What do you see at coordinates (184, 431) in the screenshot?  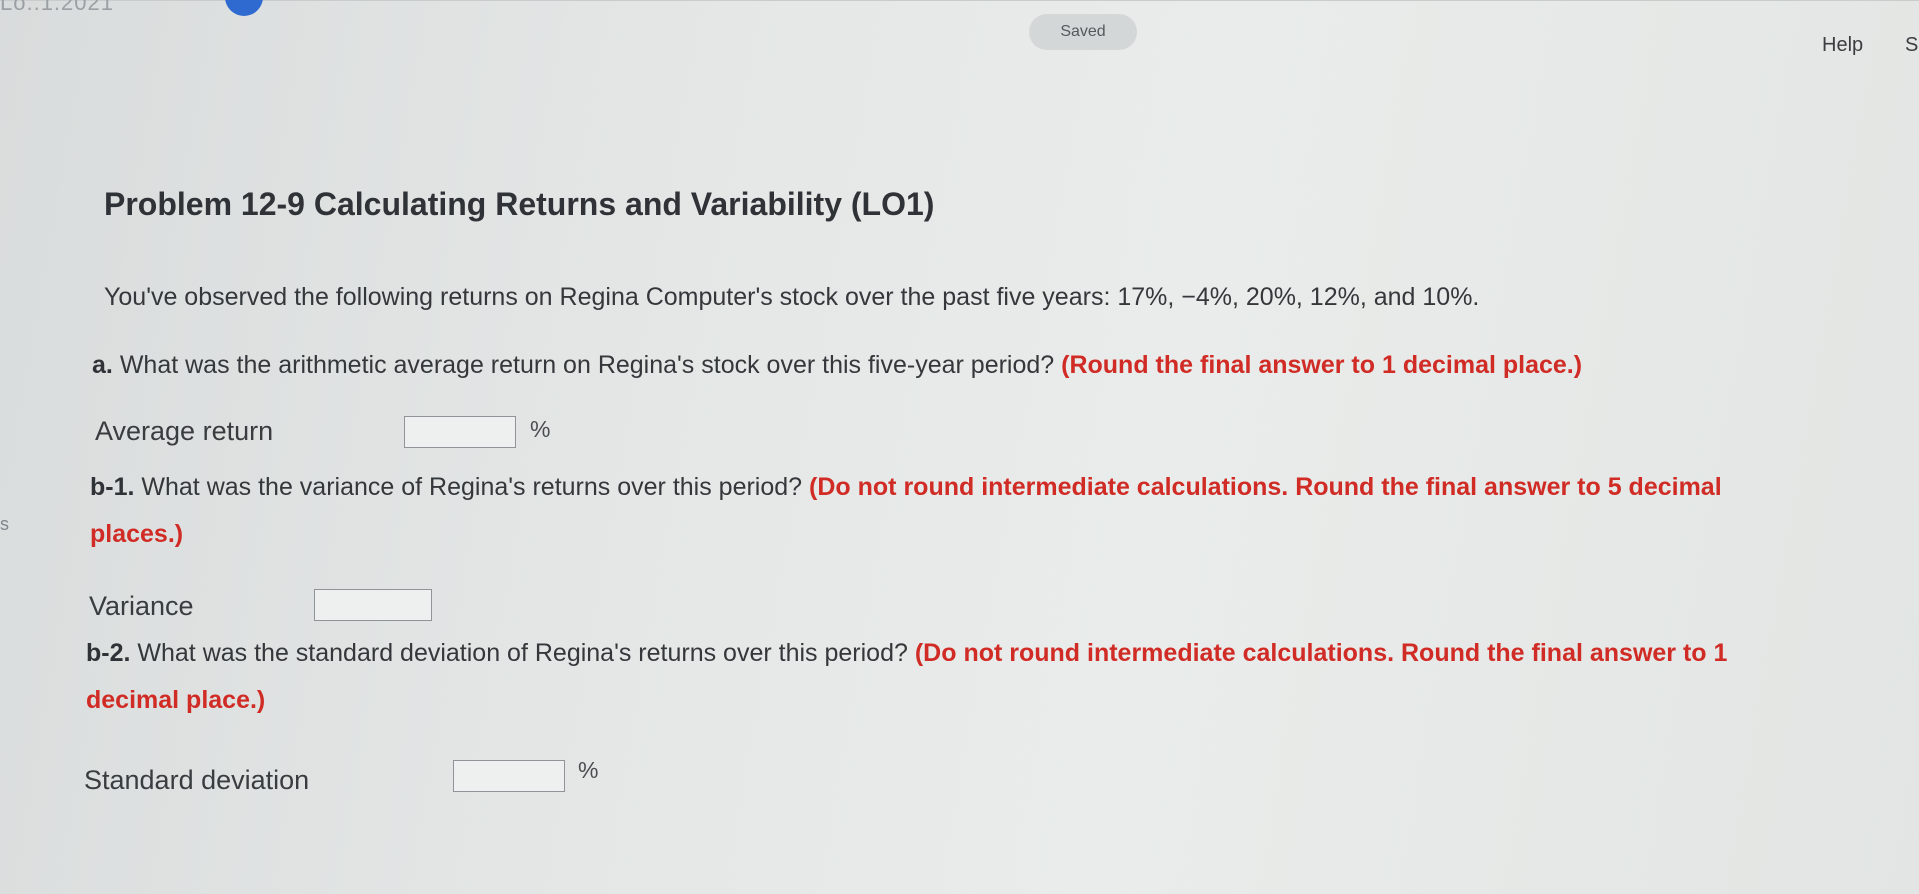 I see `average-return-label: Average return` at bounding box center [184, 431].